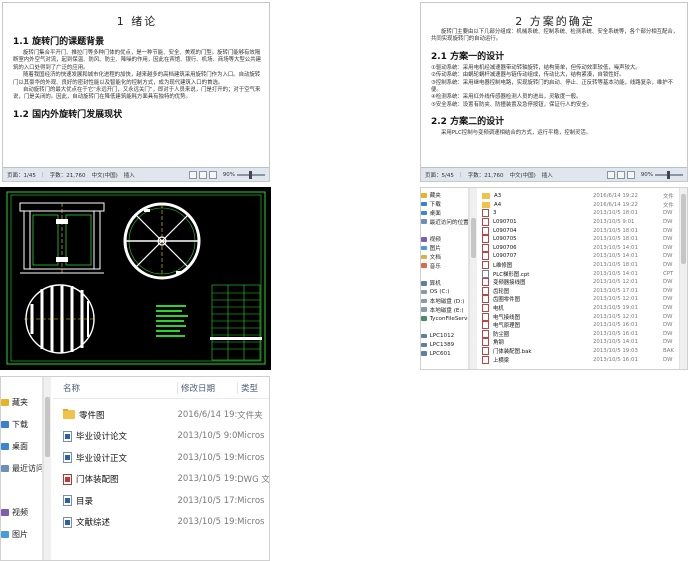 This screenshot has height=561, width=694. I want to click on nav-item: TyconFileServer, so click(444, 318).